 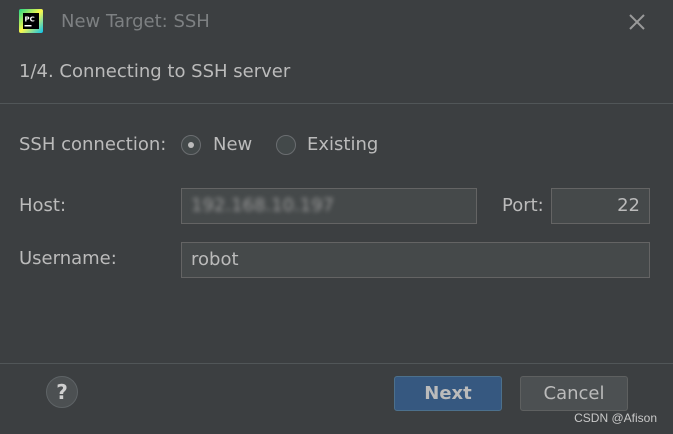 I want to click on port-field: 22, so click(x=600, y=206).